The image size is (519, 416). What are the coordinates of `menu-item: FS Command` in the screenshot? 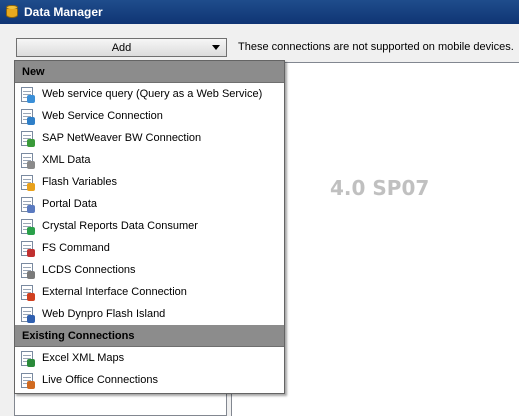 It's located at (149, 248).